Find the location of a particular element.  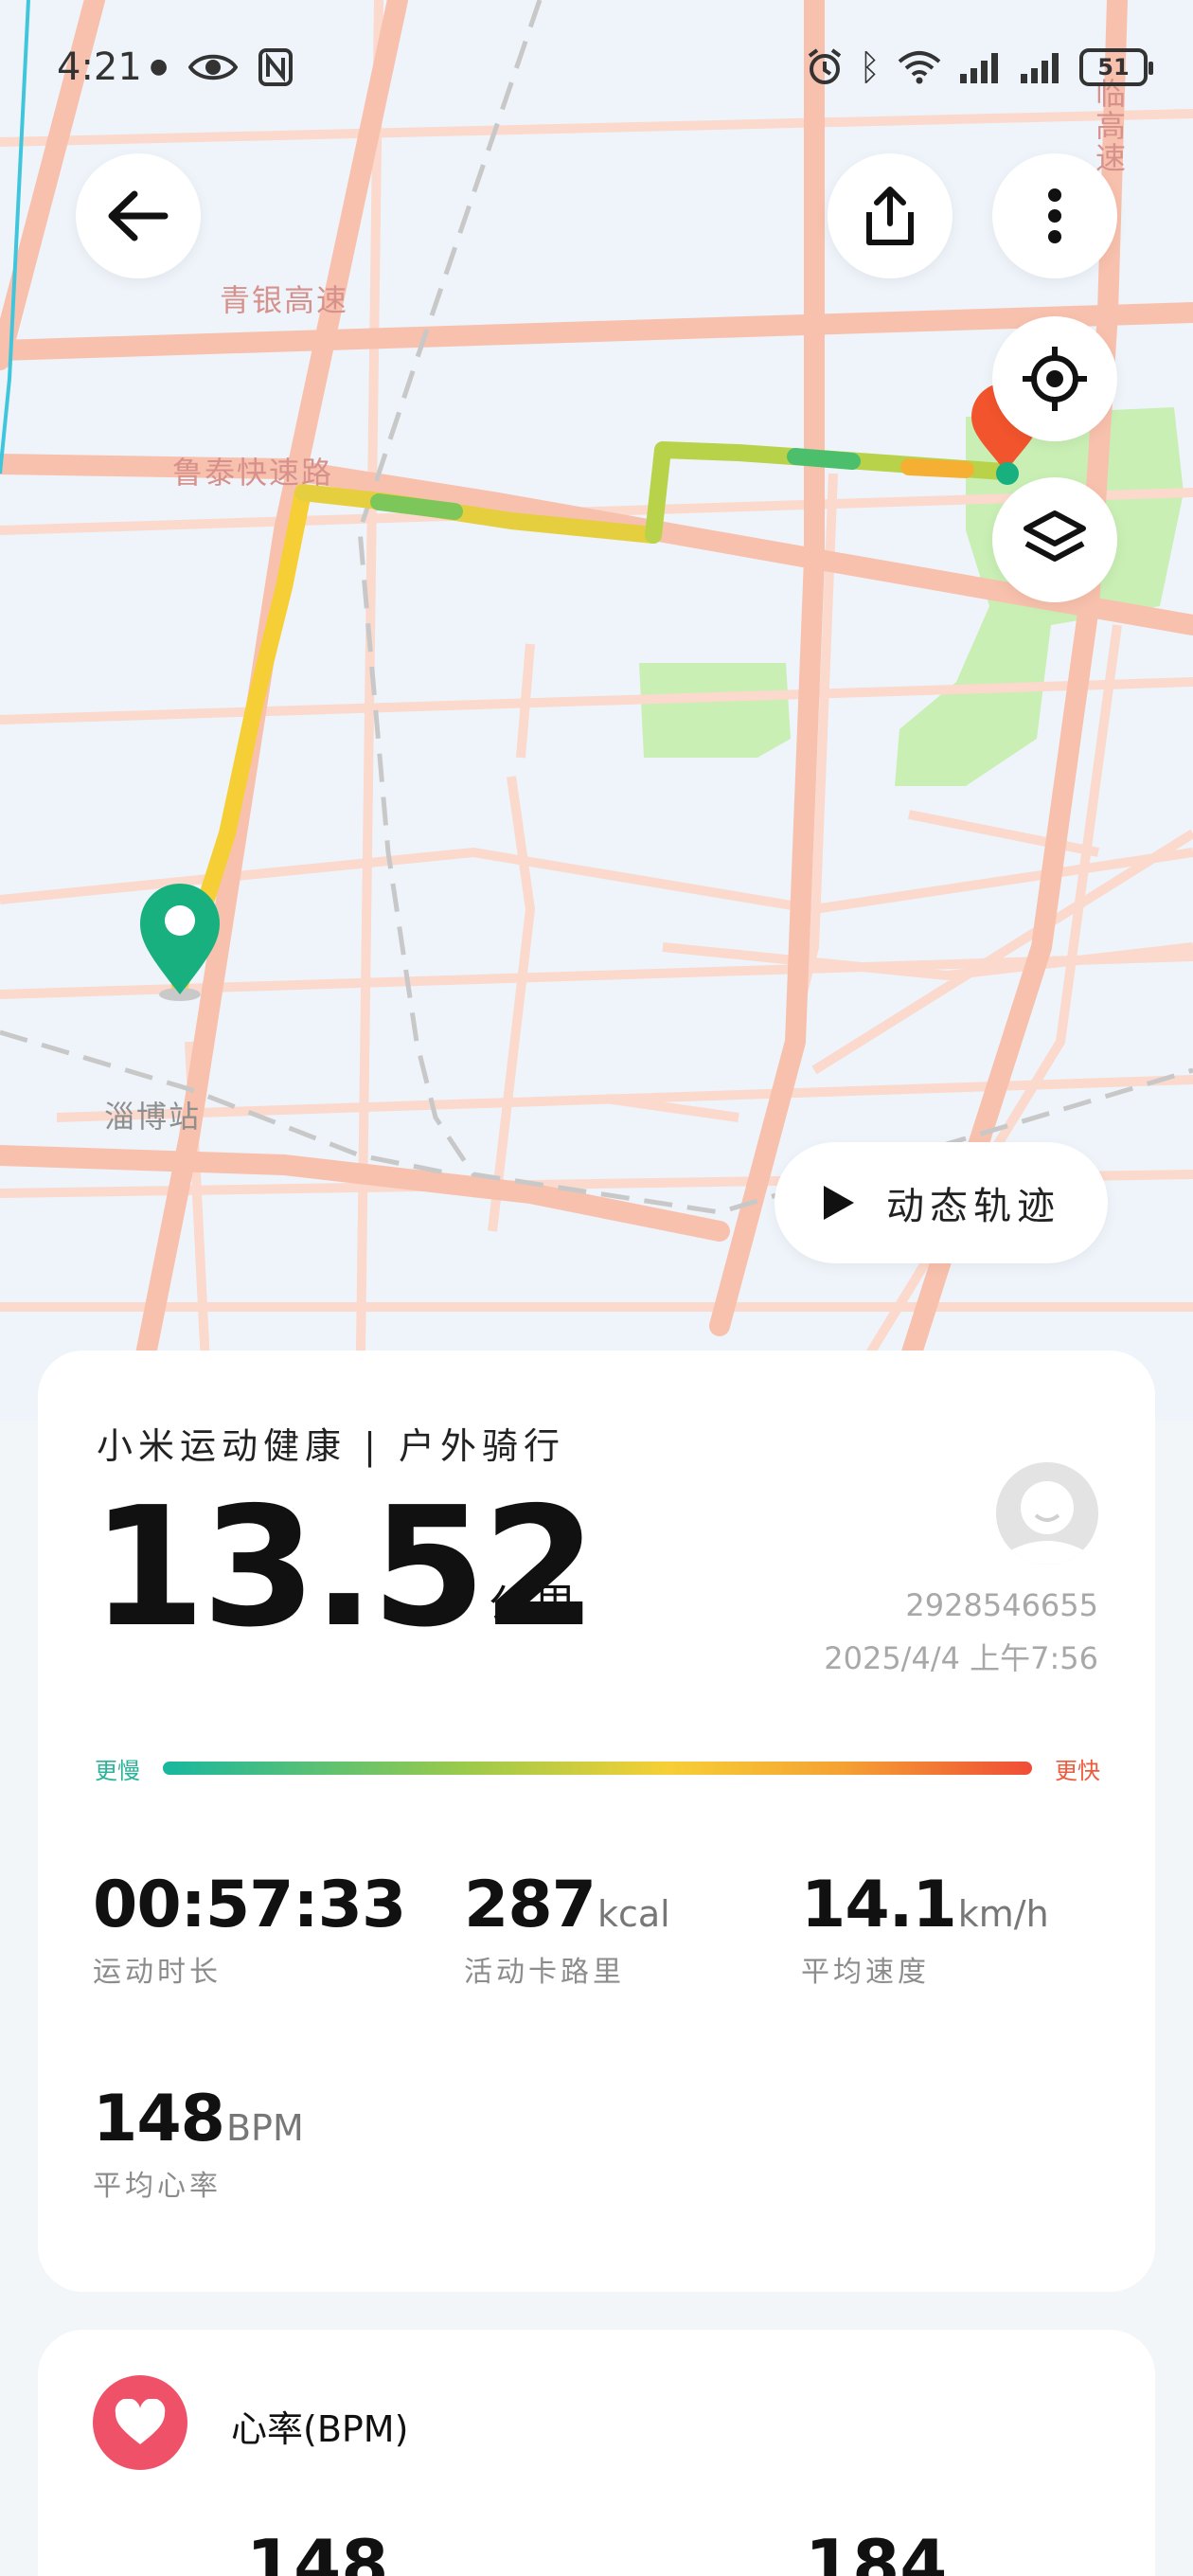

more-vertical-icon is located at coordinates (1054, 215).